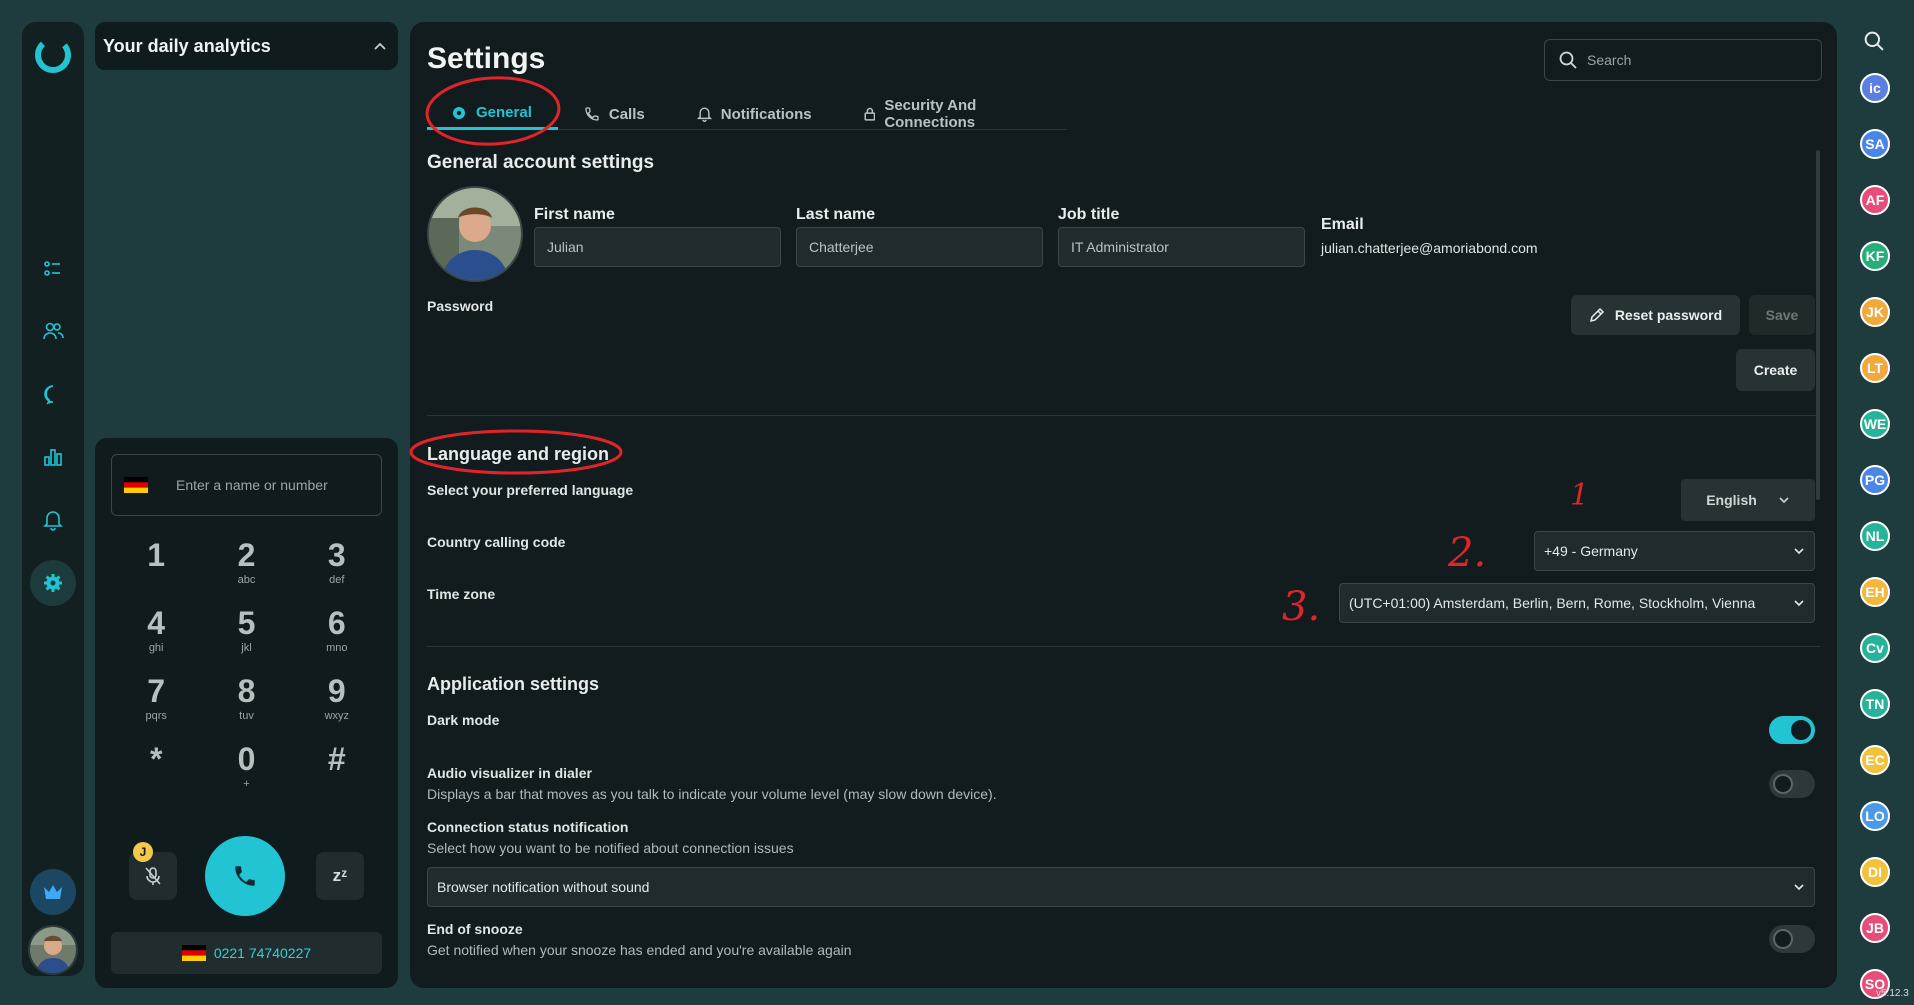 The height and width of the screenshot is (1005, 1914). Describe the element at coordinates (337, 632) in the screenshot. I see `dial-key-6: 6 mno` at that location.